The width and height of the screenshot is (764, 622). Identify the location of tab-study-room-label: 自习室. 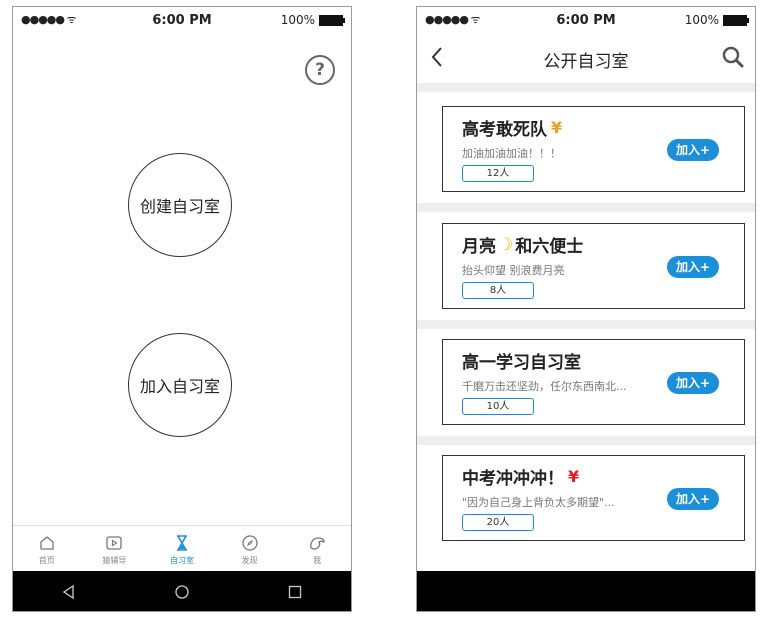
(181, 560).